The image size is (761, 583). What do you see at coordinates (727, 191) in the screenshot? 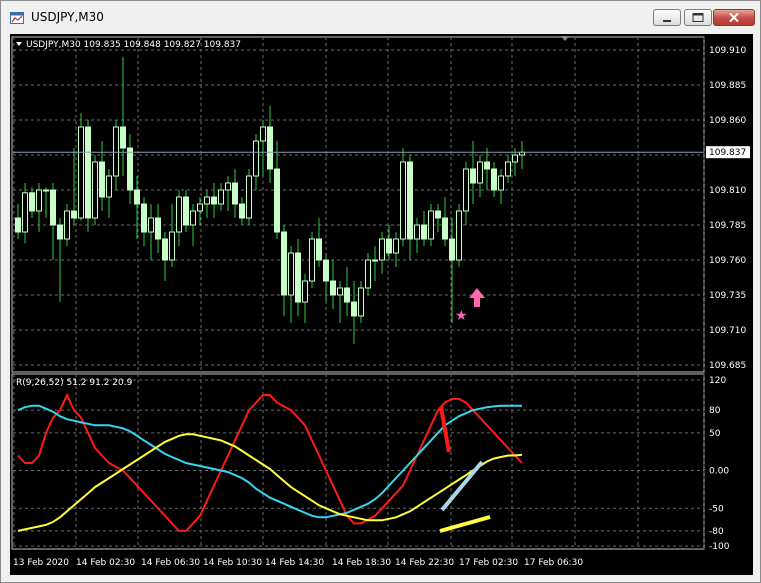
I see `price-axis-label: 109.810` at bounding box center [727, 191].